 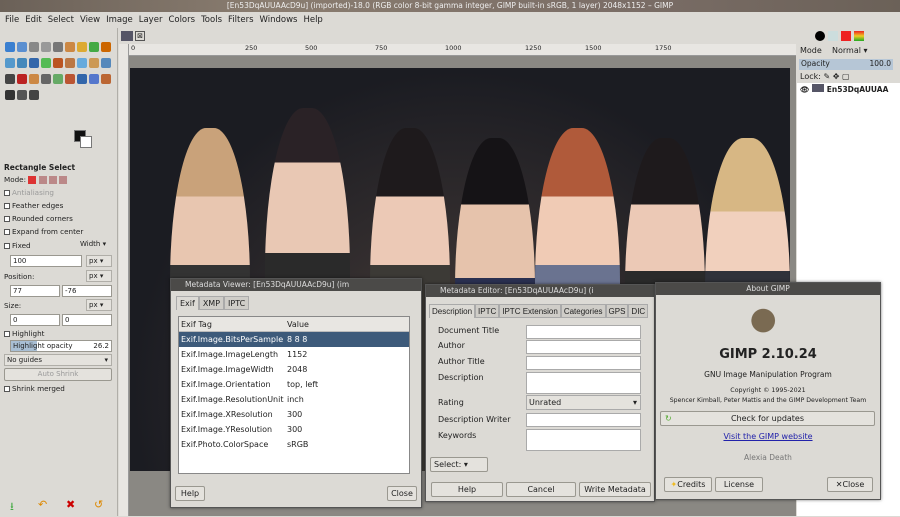 I want to click on table-row: Exif.Image.ImageWidth 2048, so click(x=294, y=369).